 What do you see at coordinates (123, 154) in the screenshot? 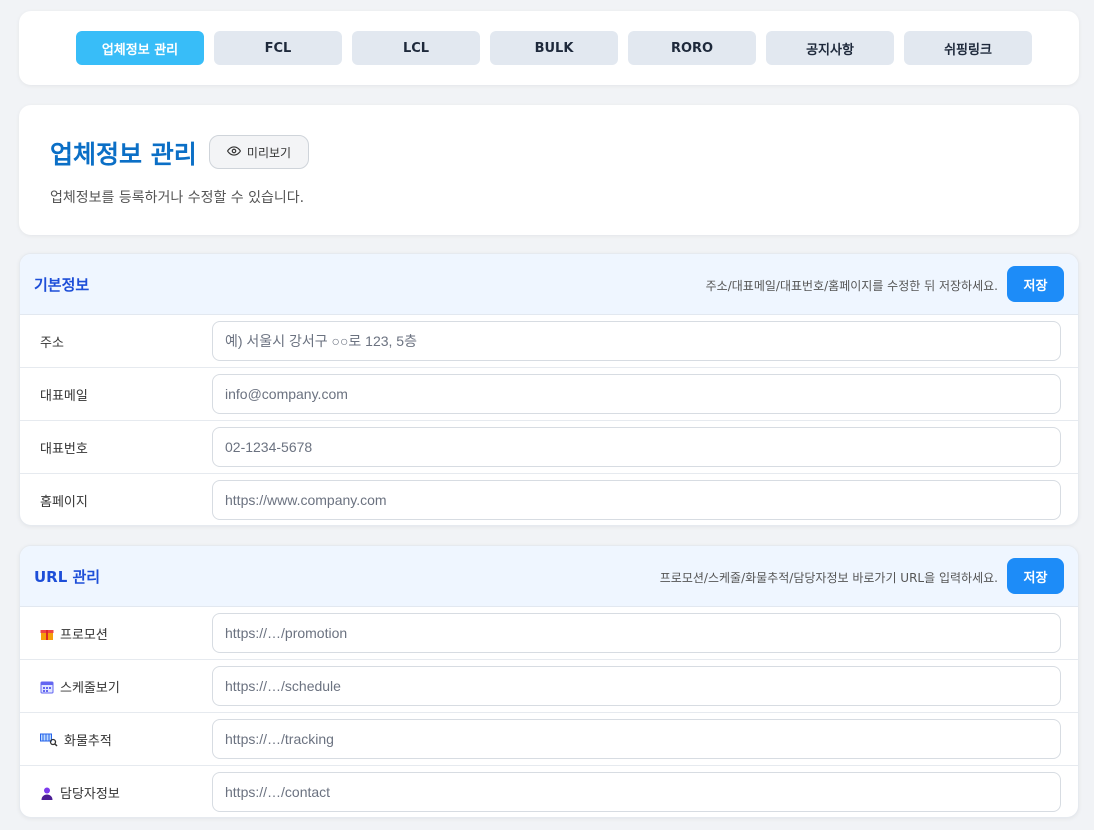
I see `page-title: 업체정보 관리` at bounding box center [123, 154].